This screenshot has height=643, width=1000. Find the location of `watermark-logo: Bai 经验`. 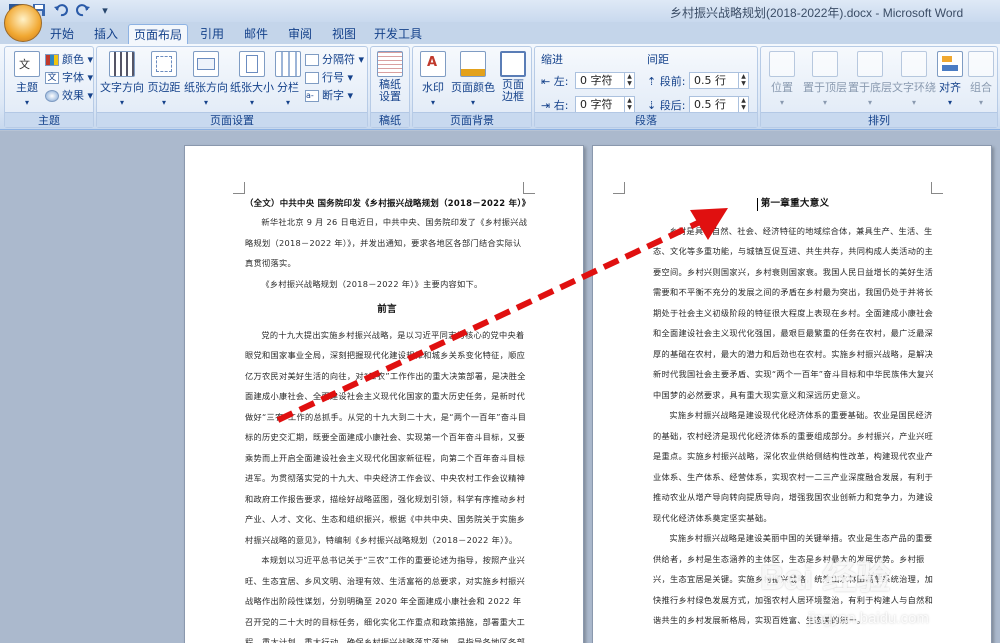

watermark-logo: Bai 经验 is located at coordinates (825, 578).